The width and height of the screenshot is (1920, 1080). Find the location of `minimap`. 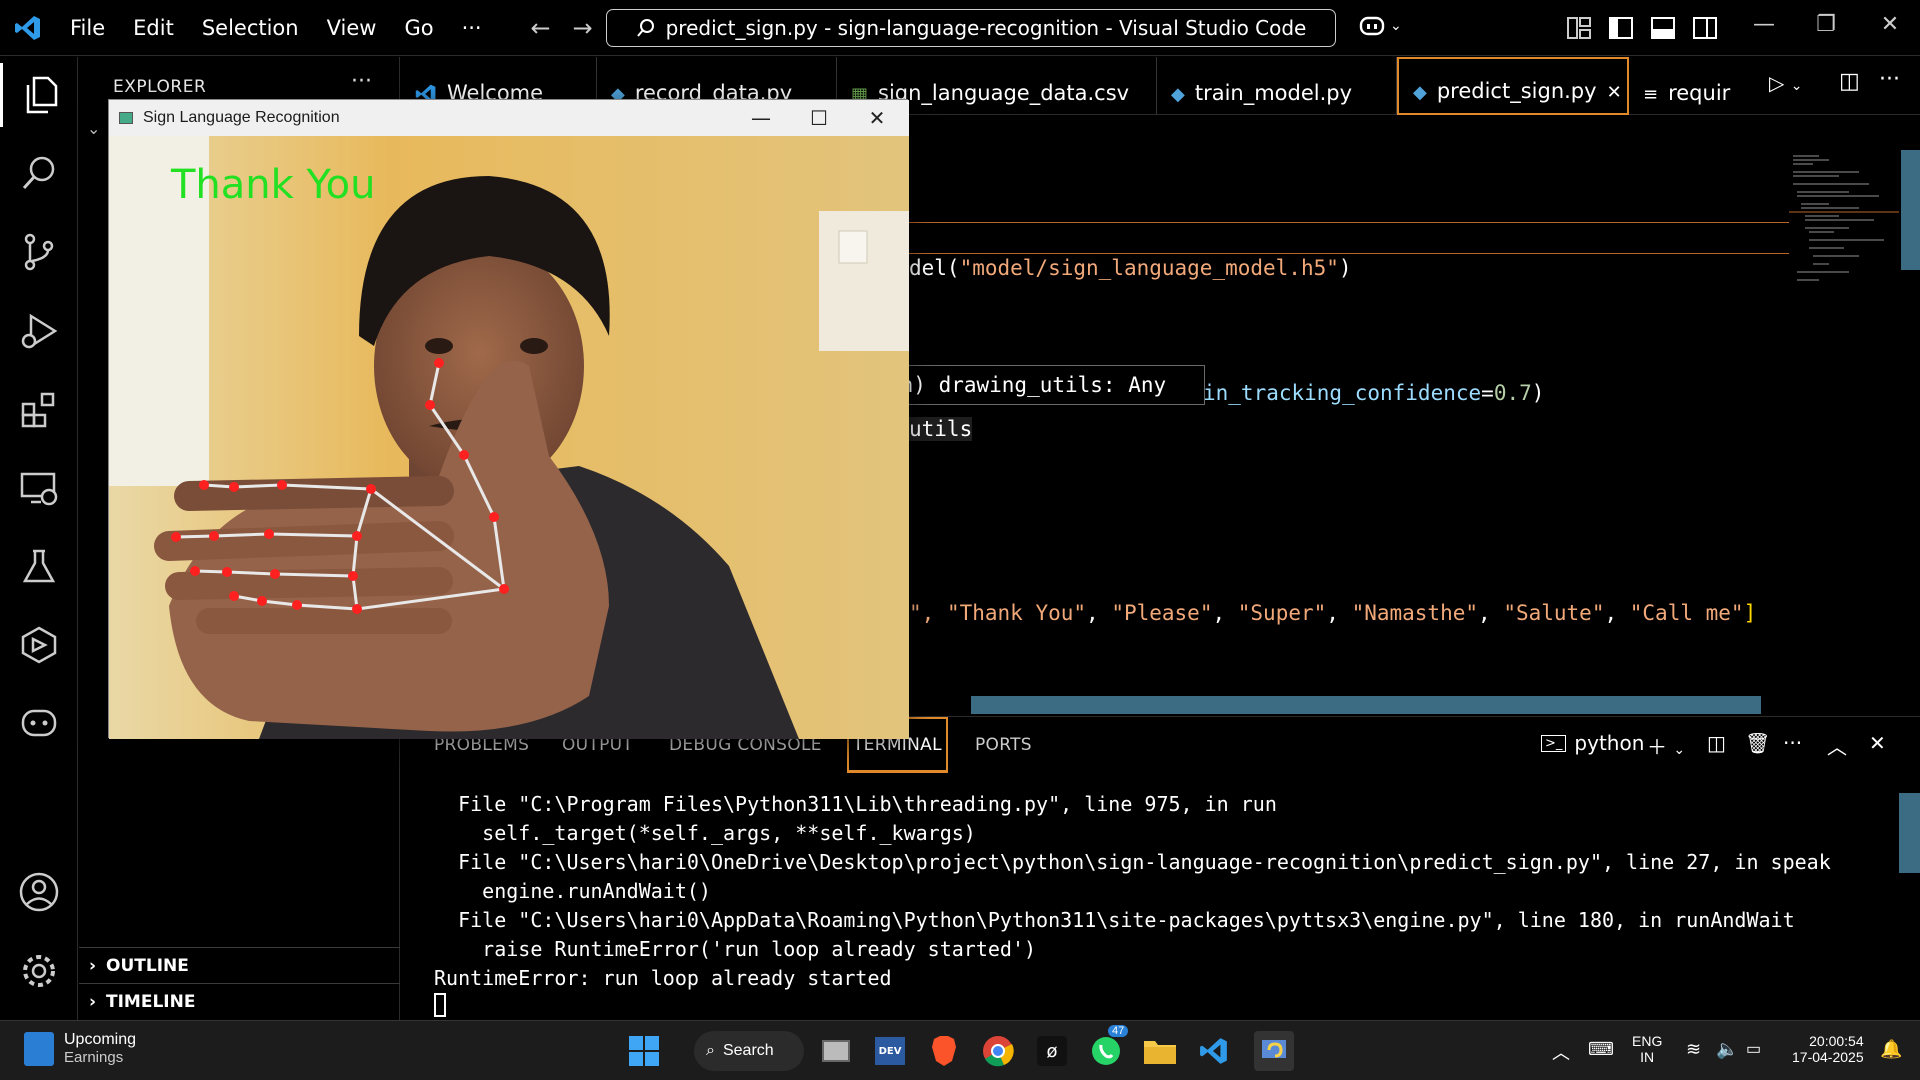

minimap is located at coordinates (1844, 240).